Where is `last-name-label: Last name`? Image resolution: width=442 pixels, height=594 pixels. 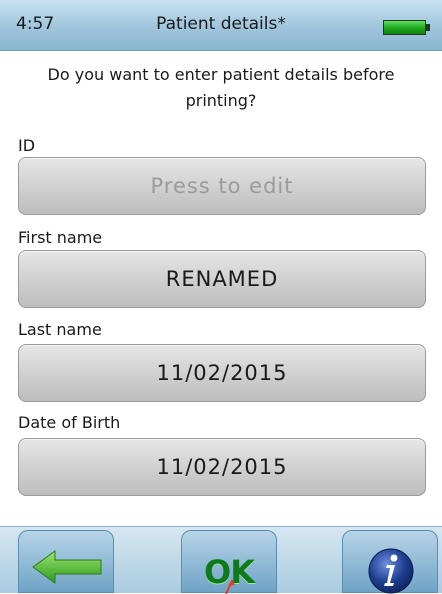 last-name-label: Last name is located at coordinates (60, 329).